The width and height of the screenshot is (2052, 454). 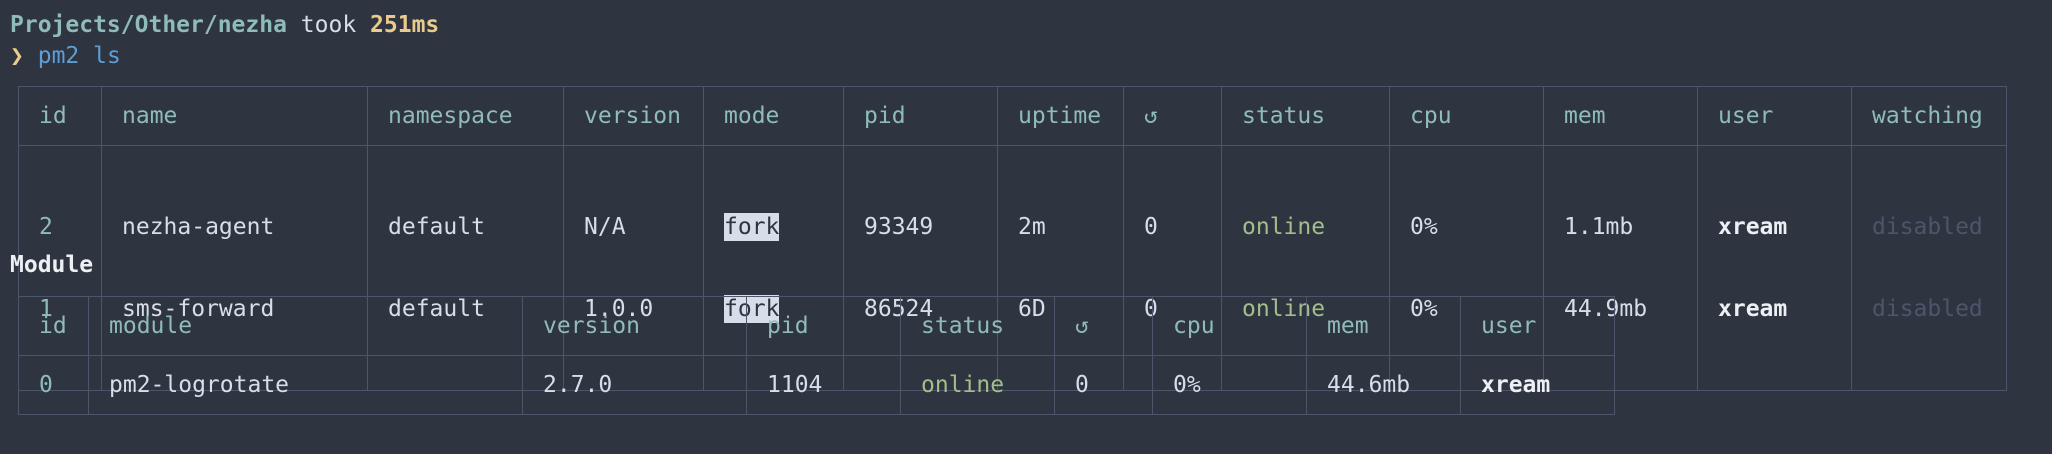 What do you see at coordinates (1229, 385) in the screenshot?
I see `cell-cpu: 0%` at bounding box center [1229, 385].